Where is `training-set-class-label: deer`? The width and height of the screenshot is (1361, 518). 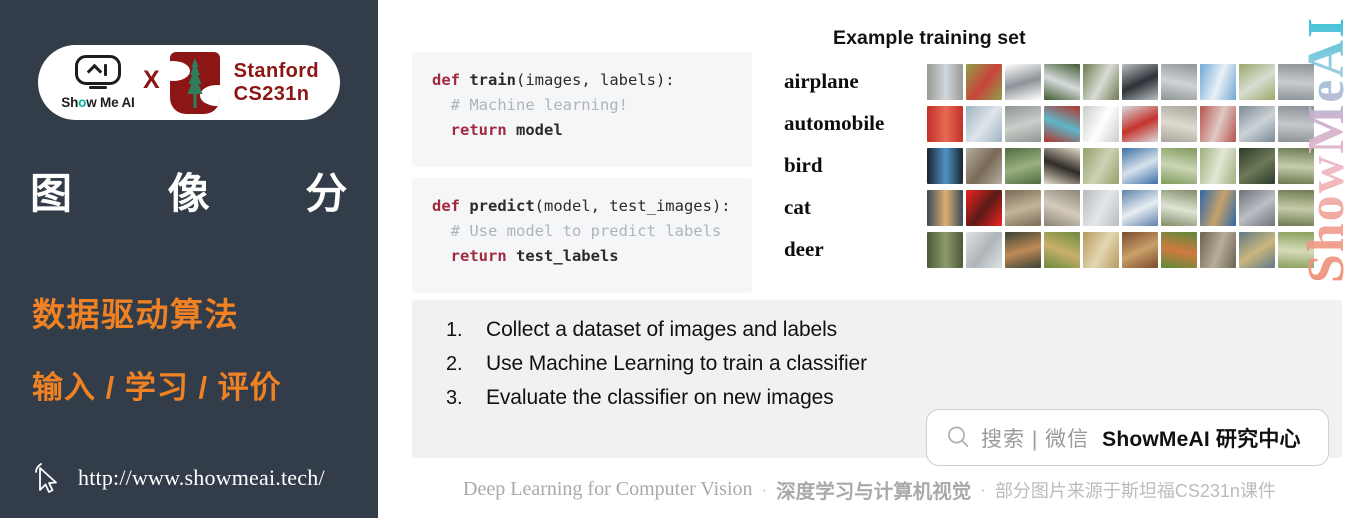 training-set-class-label: deer is located at coordinates (804, 249).